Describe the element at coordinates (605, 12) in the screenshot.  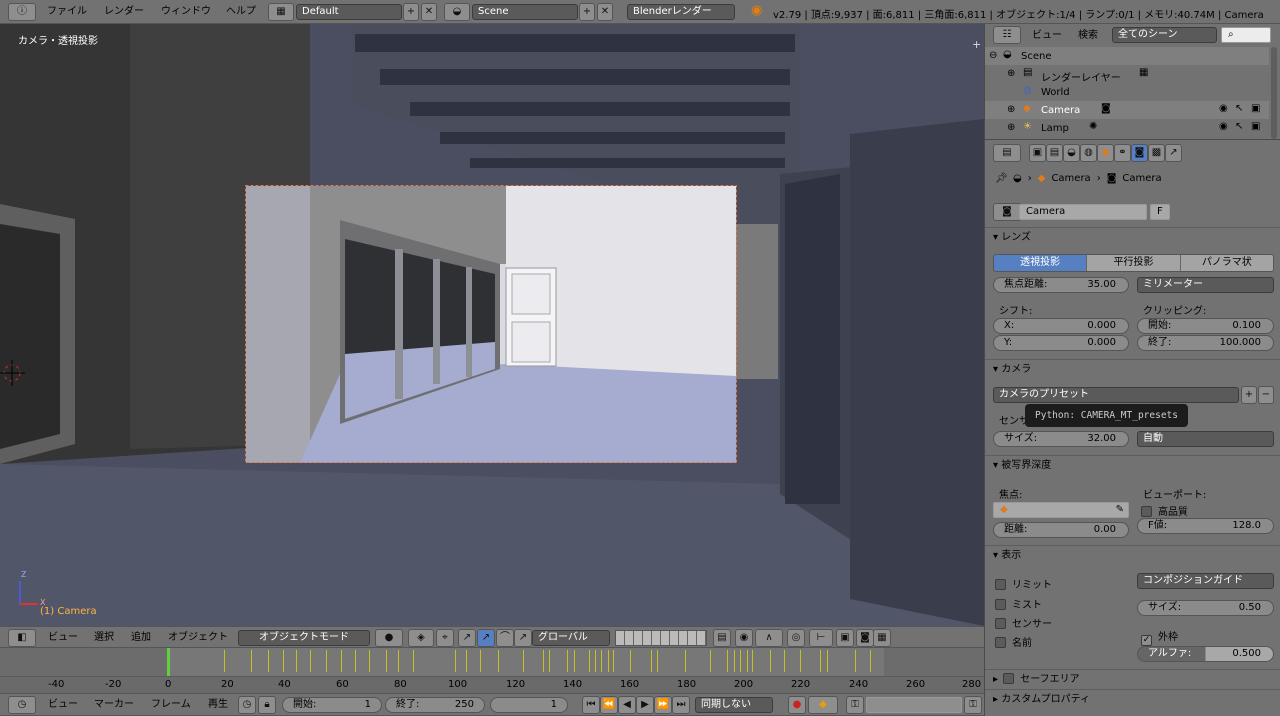
I see `scene-close-icon: ✕` at that location.